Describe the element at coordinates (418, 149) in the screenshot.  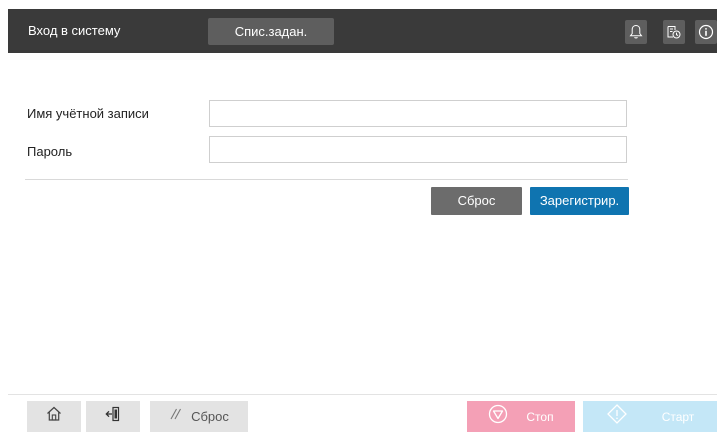
I see `password-input` at that location.